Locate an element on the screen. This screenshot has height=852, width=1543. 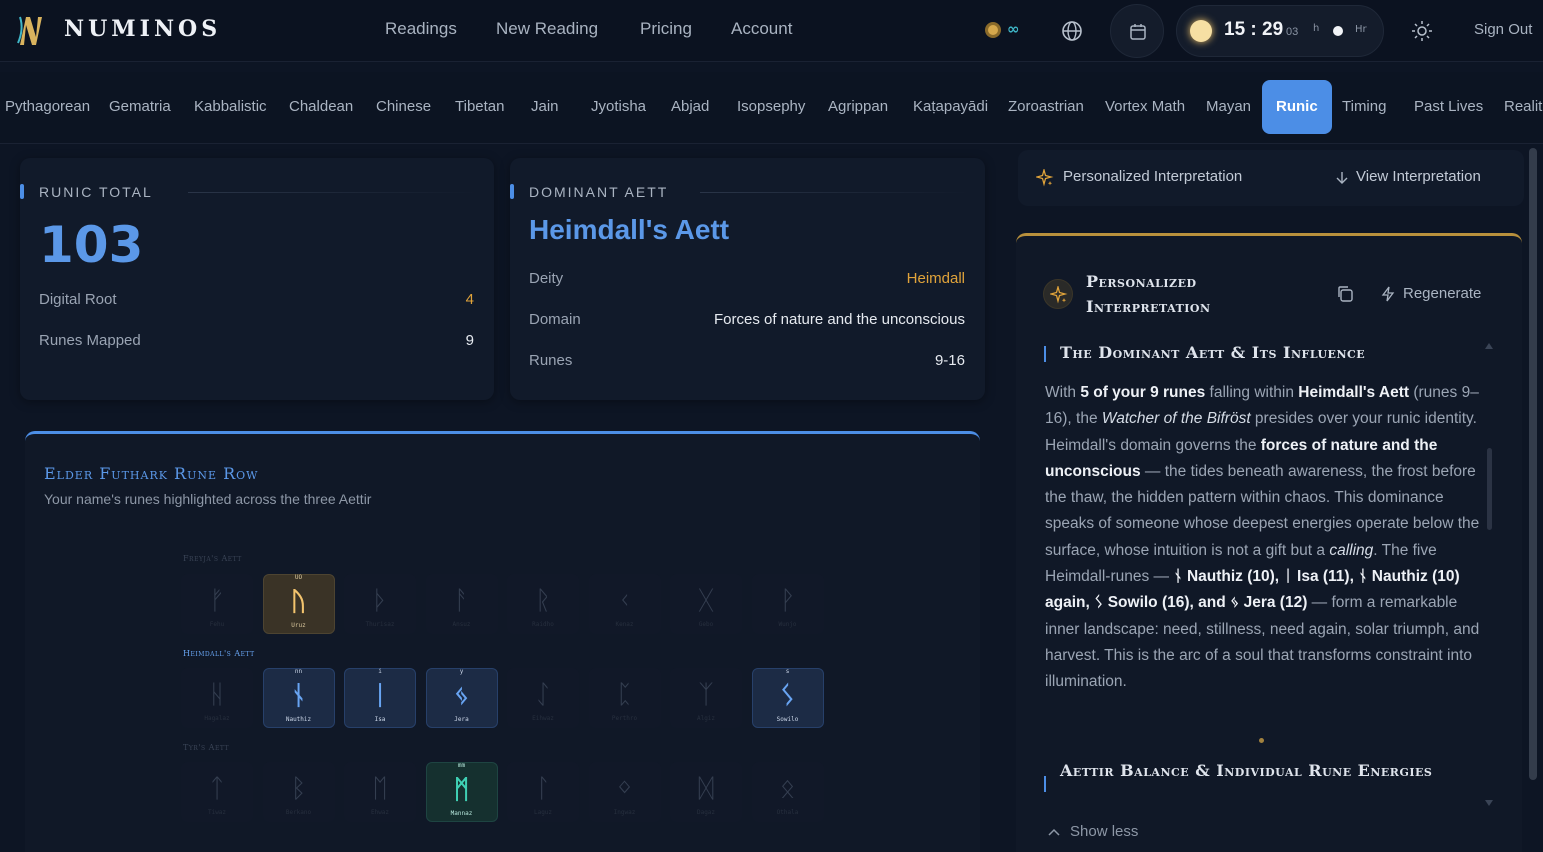
tab-agrippan: Agrippan is located at coordinates (858, 106).